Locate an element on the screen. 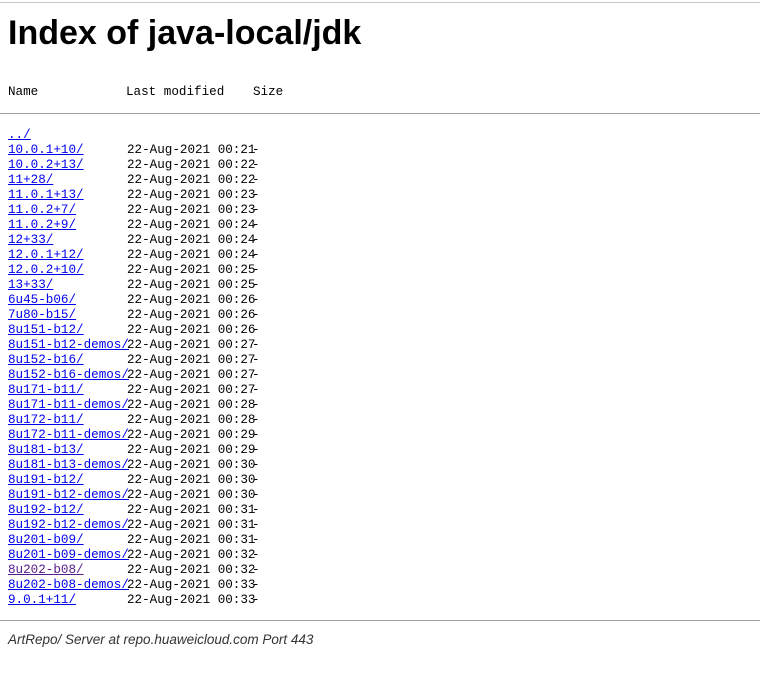  column-header-name: Name is located at coordinates (23, 92).